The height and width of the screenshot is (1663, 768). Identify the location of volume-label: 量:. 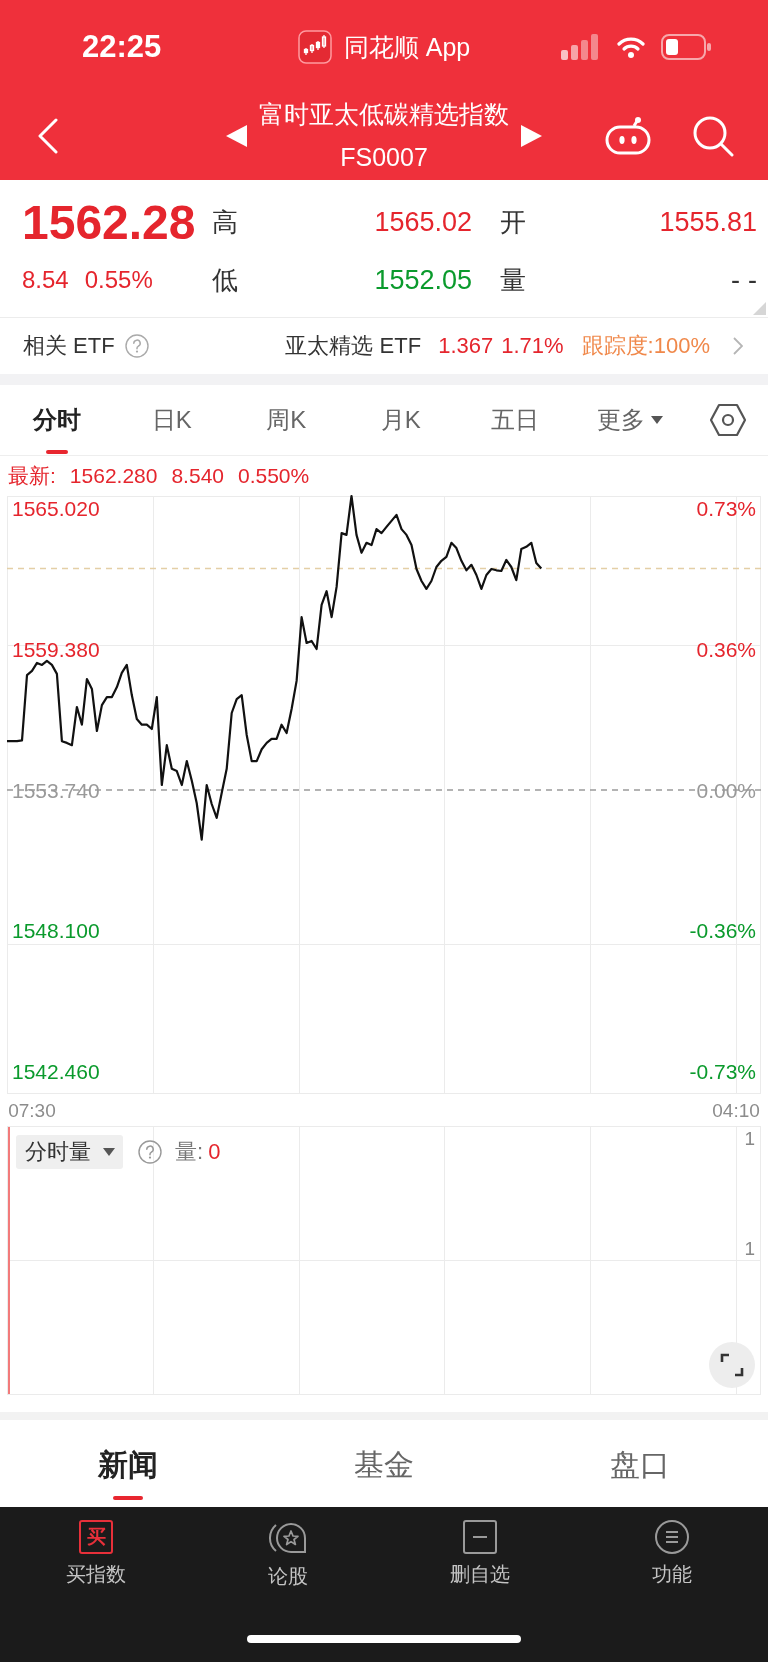
(189, 1152).